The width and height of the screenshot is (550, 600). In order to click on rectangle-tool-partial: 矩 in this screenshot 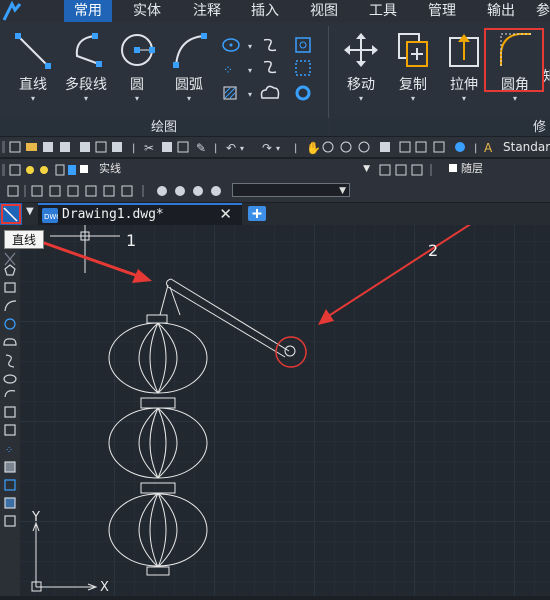, I will do `click(546, 76)`.